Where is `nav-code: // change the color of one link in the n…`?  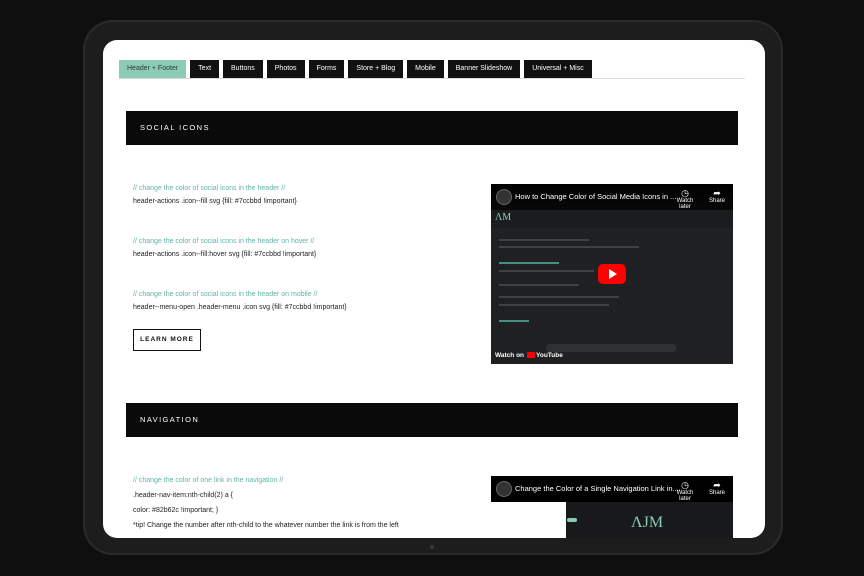 nav-code: // change the color of one link in the n… is located at coordinates (308, 503).